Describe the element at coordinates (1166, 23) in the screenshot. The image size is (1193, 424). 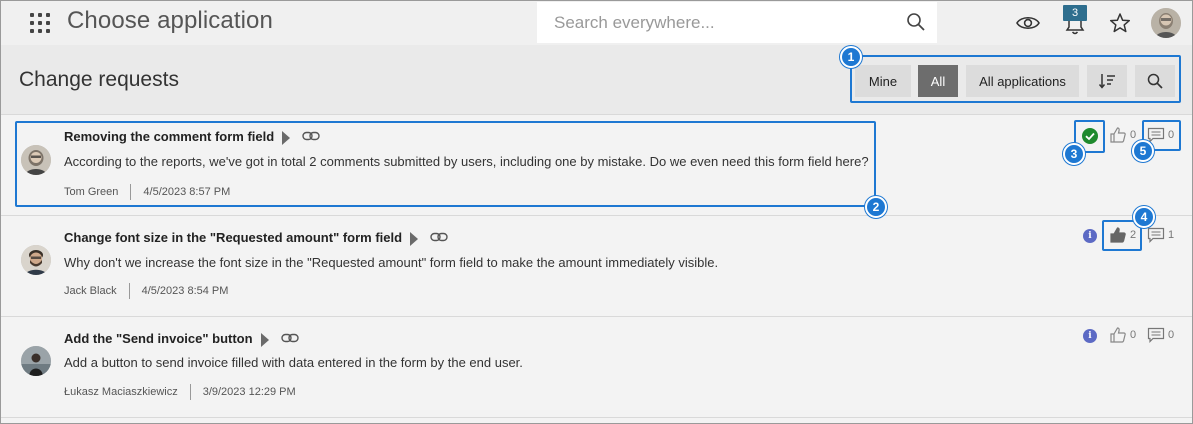
I see `user-avatar` at that location.